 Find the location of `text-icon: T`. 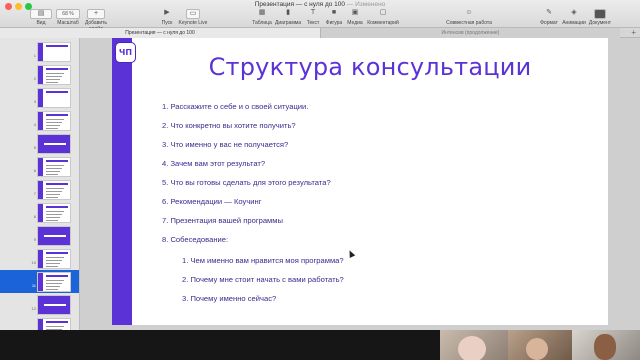

text-icon: T is located at coordinates (313, 12).